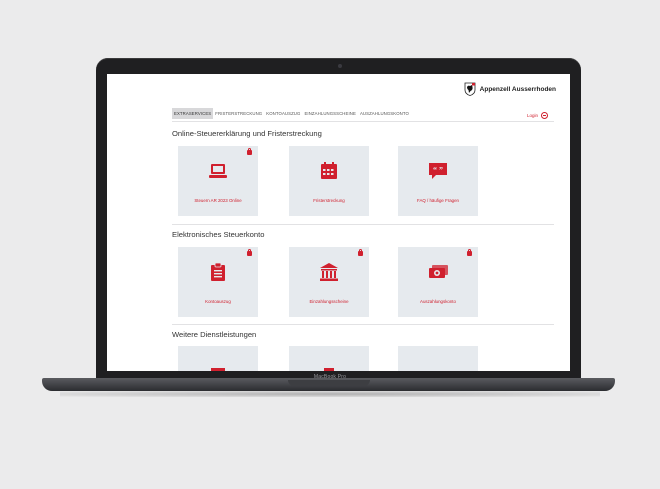 The image size is (660, 489). I want to click on bear-crest-icon, so click(470, 89).